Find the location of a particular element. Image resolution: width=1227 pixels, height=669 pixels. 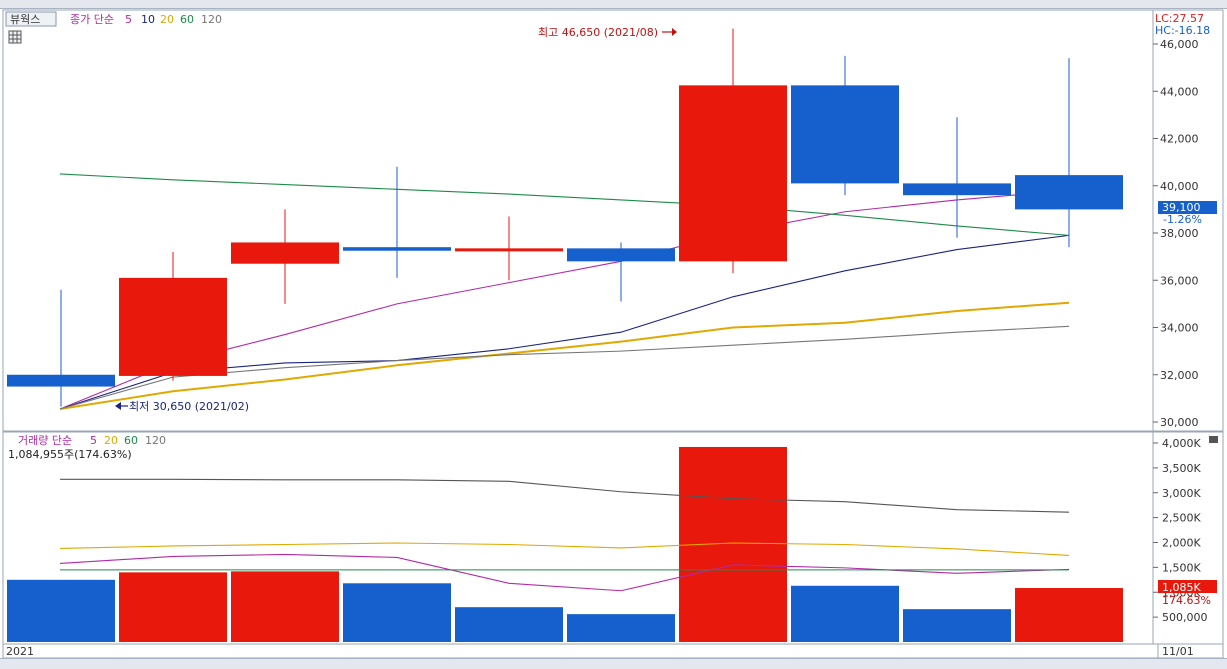

volume-legend-20: 20 is located at coordinates (111, 440).